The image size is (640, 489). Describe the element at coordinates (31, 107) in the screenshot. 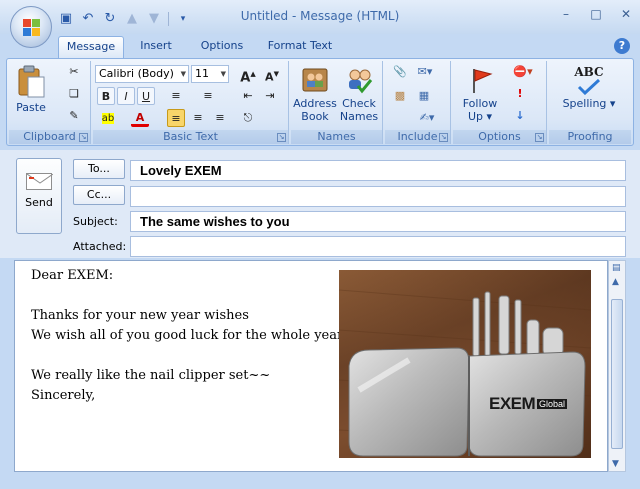

I see `paste-label: Paste` at that location.